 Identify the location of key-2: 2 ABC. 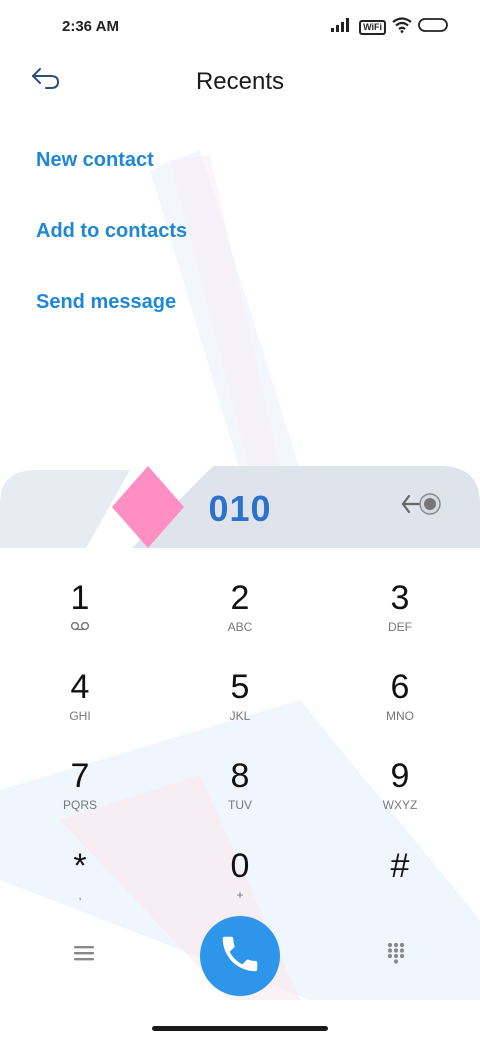
(240, 614).